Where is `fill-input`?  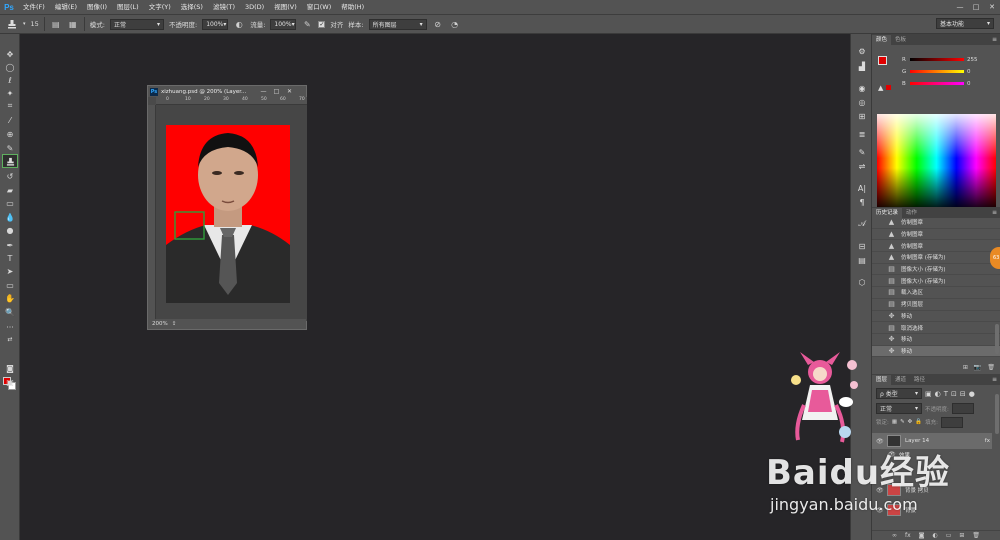
fill-input is located at coordinates (952, 422).